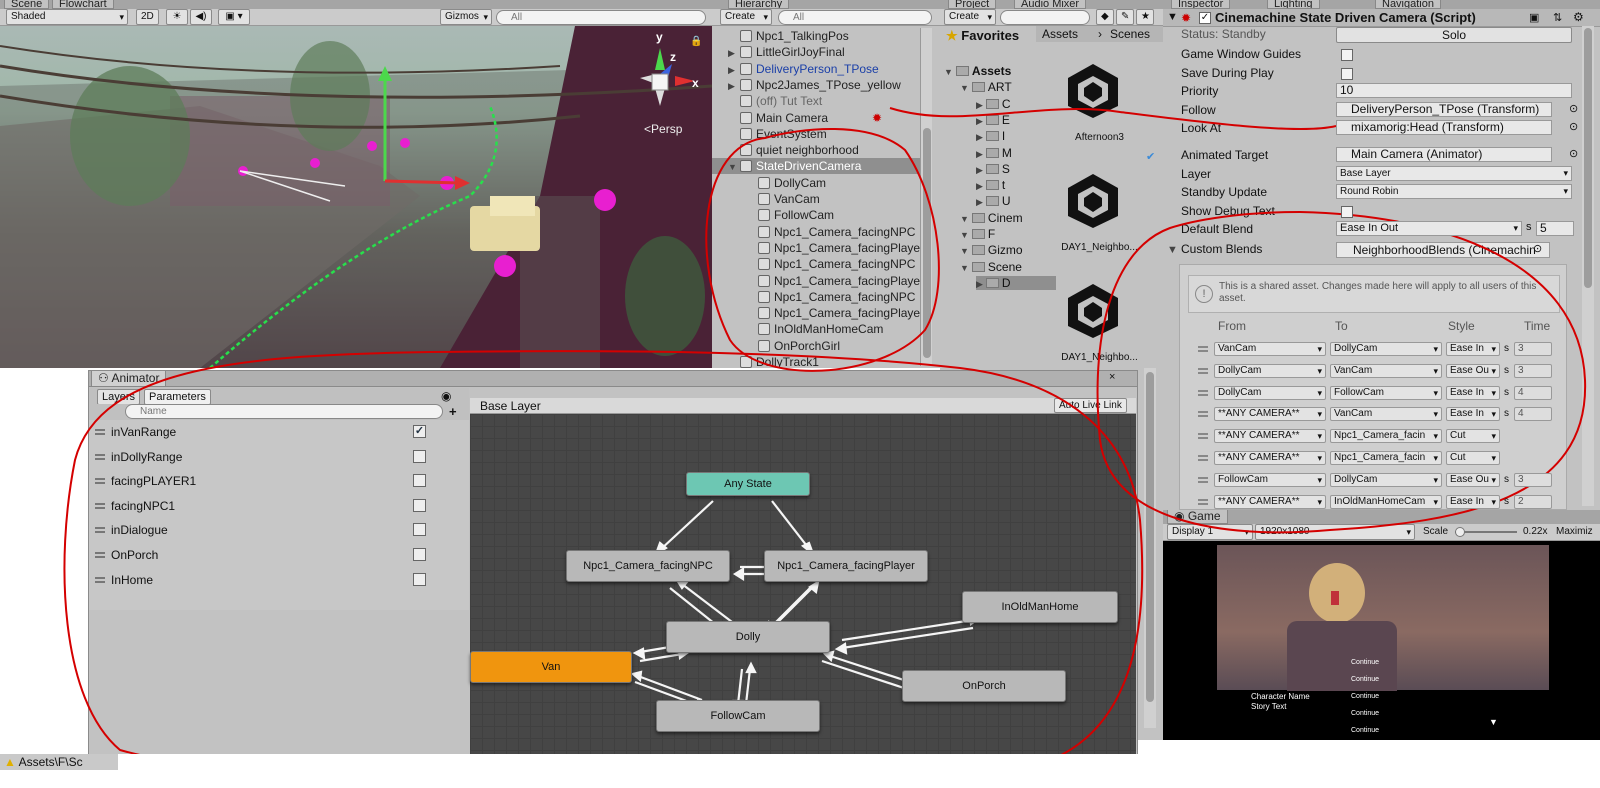 The image size is (1600, 788). Describe the element at coordinates (1293, 4) in the screenshot. I see `tab-lighting: Lighting` at that location.